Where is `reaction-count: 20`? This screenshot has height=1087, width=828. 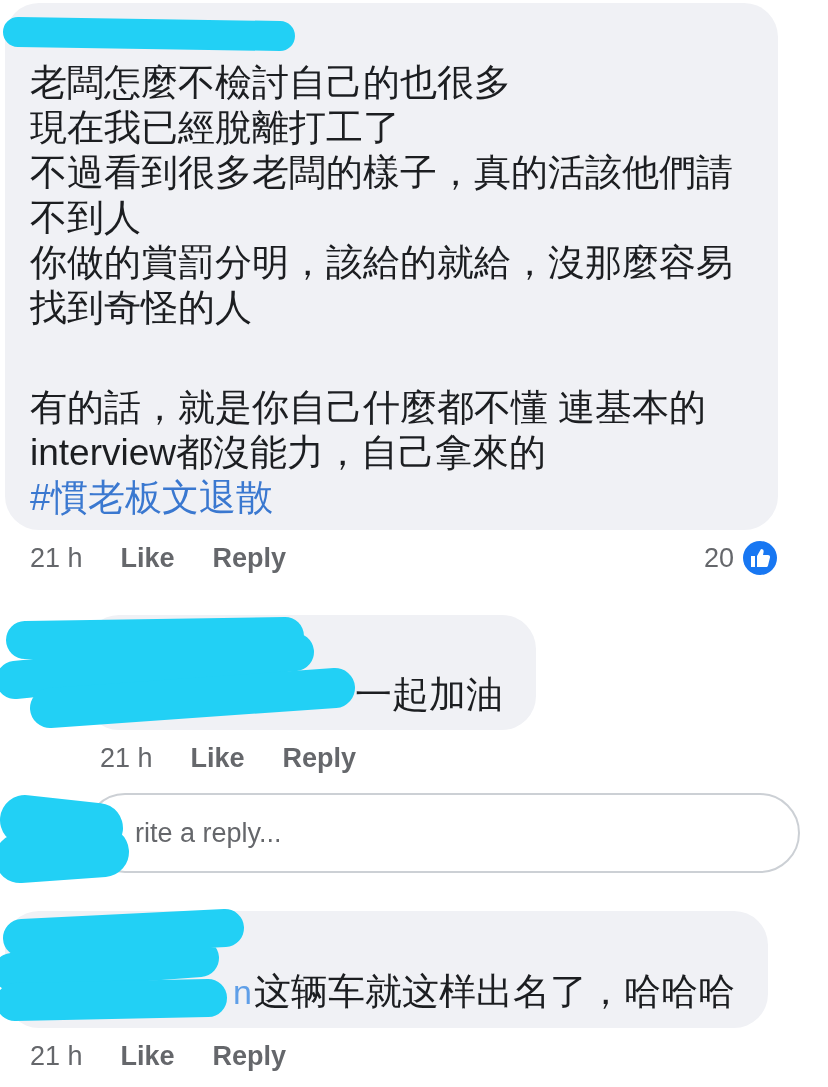
reaction-count: 20 is located at coordinates (718, 558).